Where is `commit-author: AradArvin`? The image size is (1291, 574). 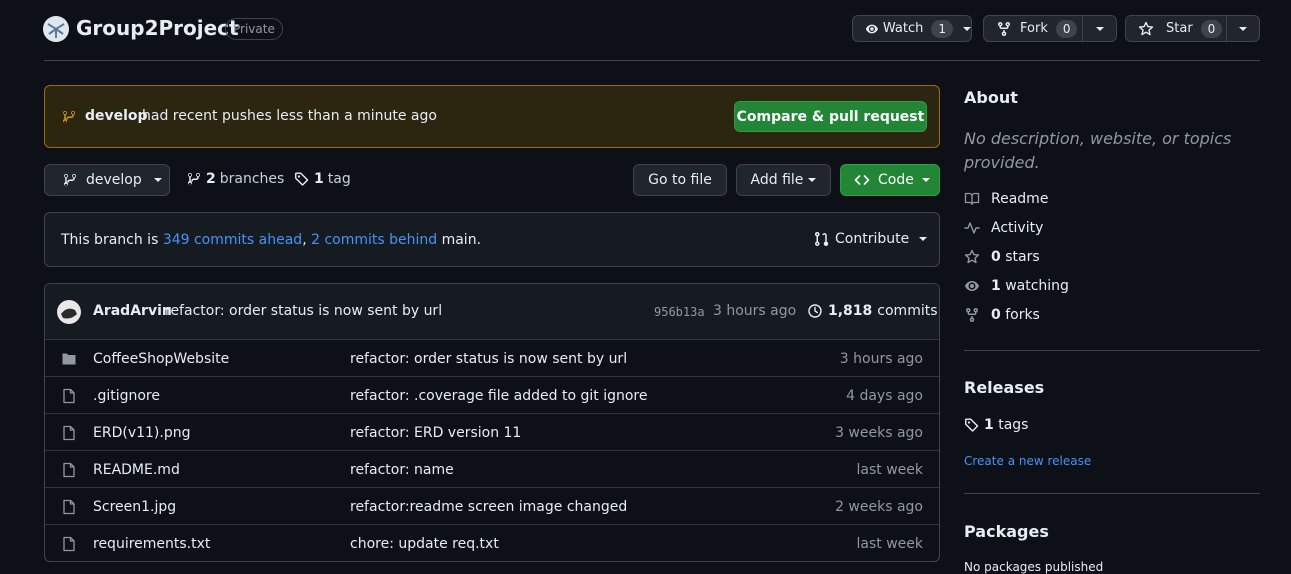 commit-author: AradArvin is located at coordinates (132, 311).